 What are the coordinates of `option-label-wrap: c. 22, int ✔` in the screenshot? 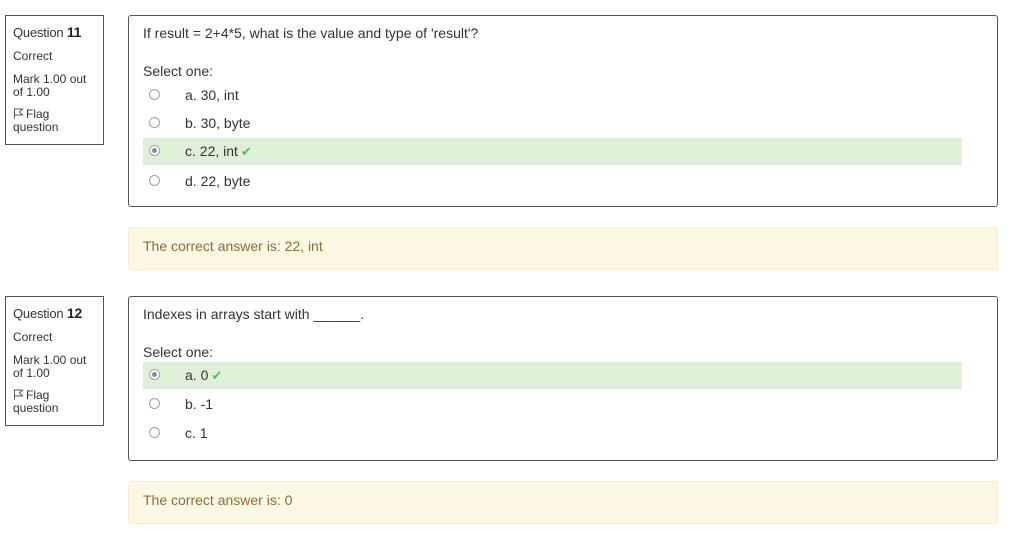 It's located at (218, 151).